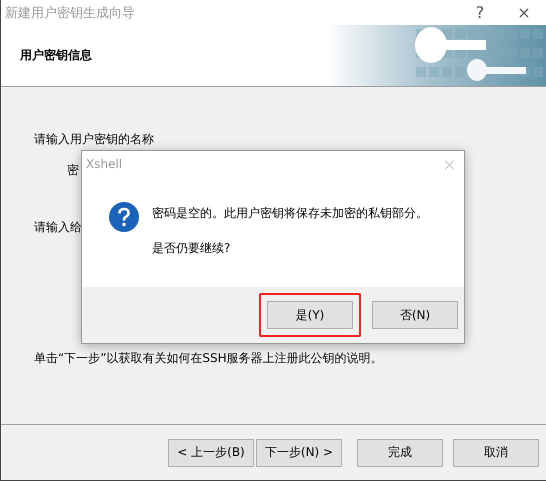 The image size is (546, 481). What do you see at coordinates (524, 12) in the screenshot?
I see `close-button: ×` at bounding box center [524, 12].